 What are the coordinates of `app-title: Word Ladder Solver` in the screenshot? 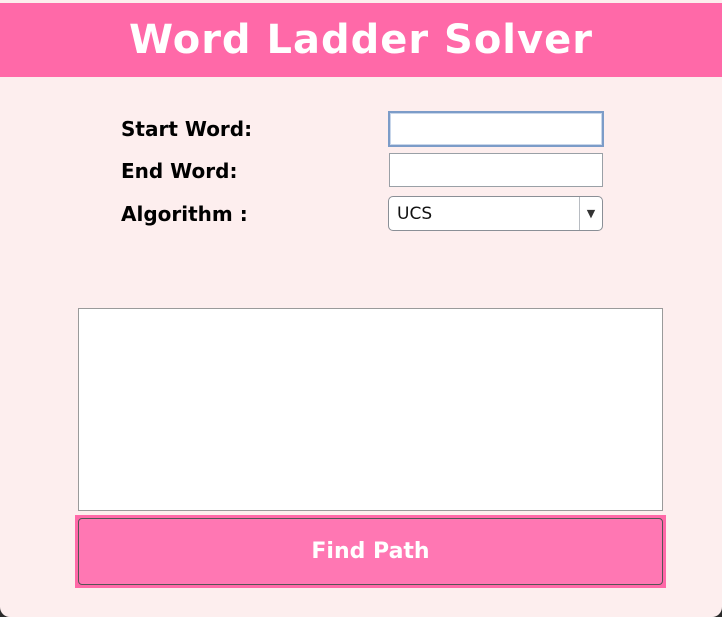 It's located at (361, 40).